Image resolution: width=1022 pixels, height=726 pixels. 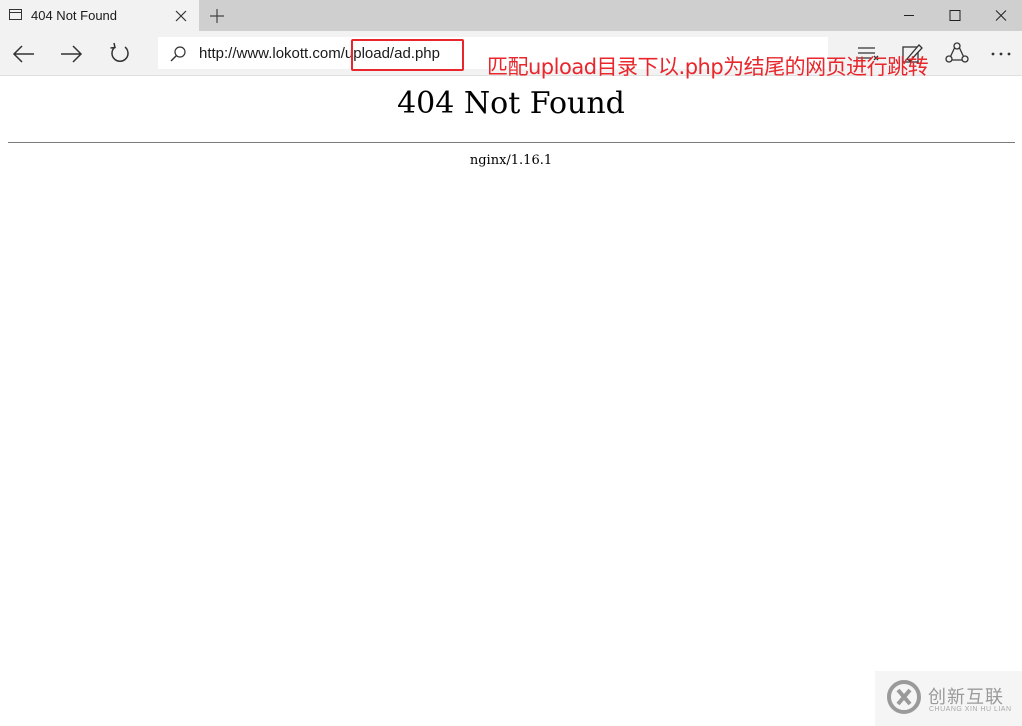 What do you see at coordinates (511, 160) in the screenshot?
I see `server-signature: nginx/1.16.1` at bounding box center [511, 160].